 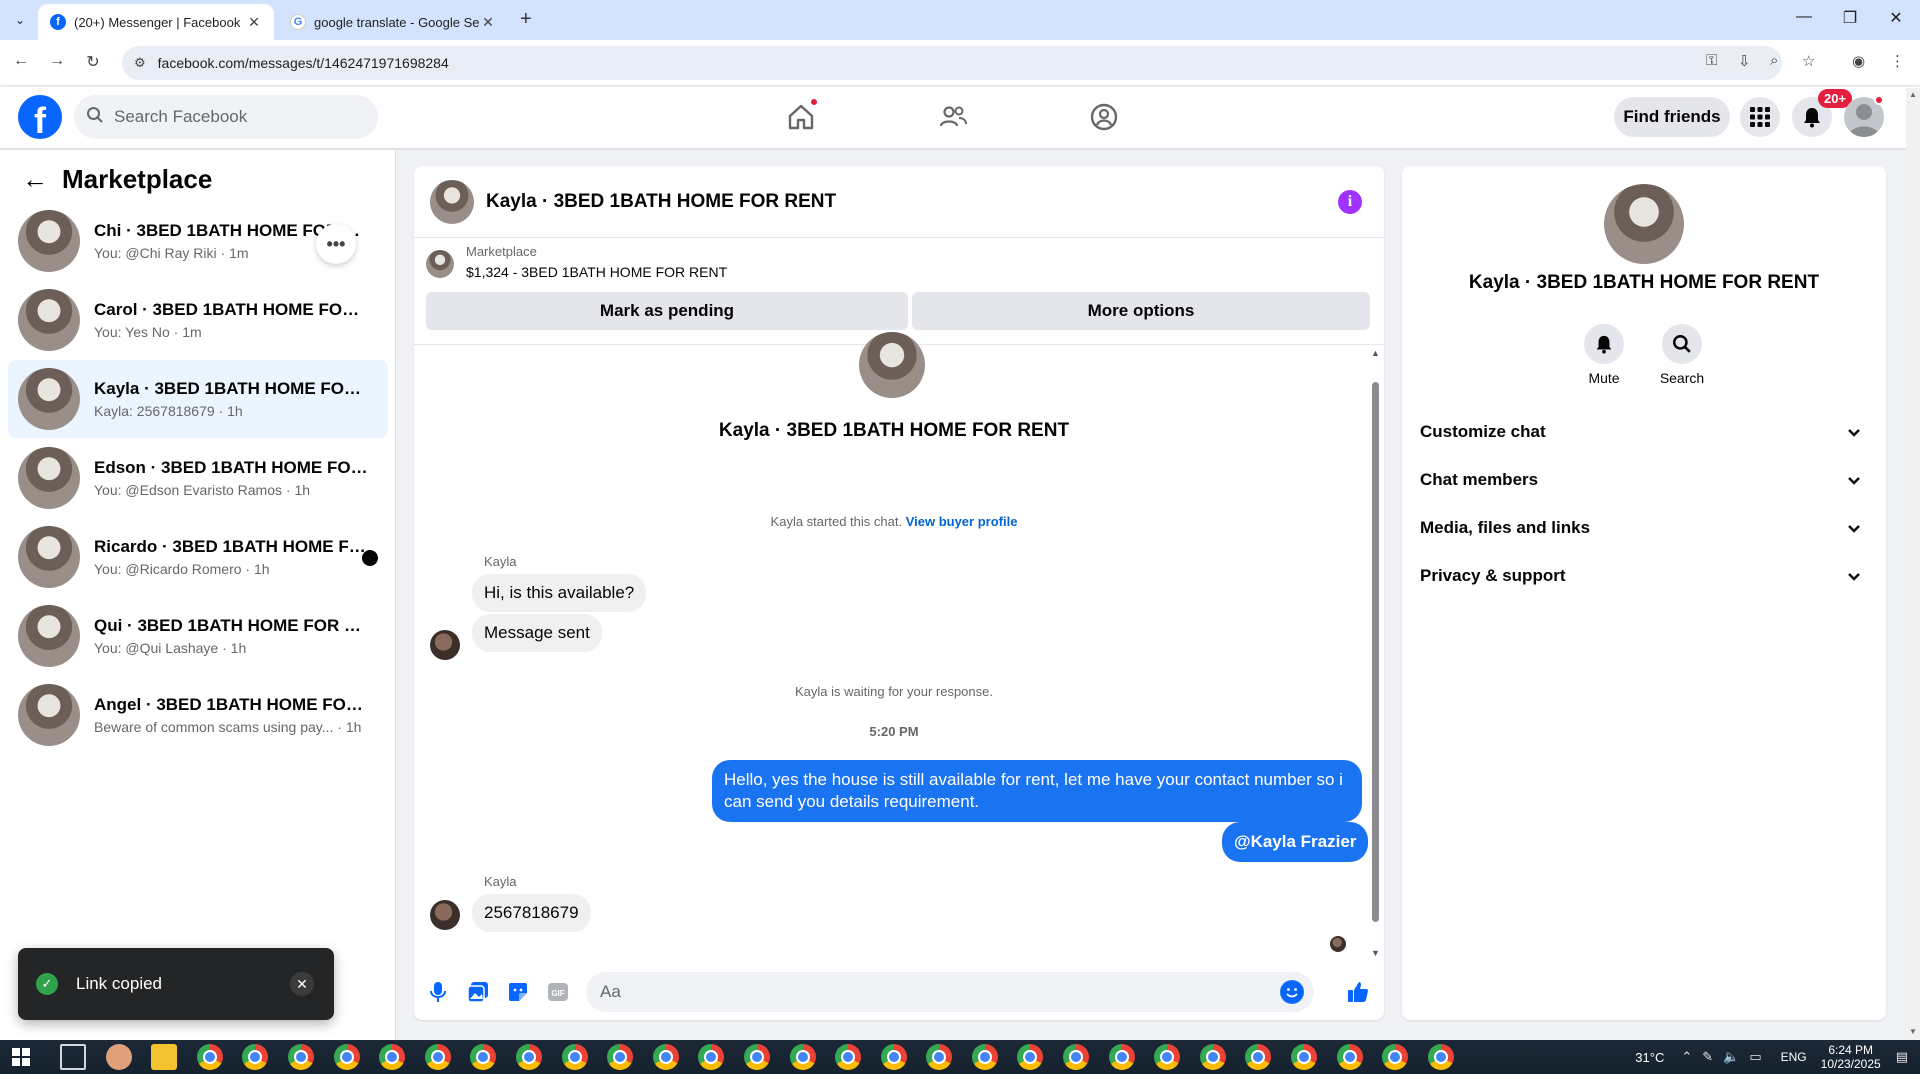 I want to click on customize-chat-section: Customize chat, so click(x=1644, y=432).